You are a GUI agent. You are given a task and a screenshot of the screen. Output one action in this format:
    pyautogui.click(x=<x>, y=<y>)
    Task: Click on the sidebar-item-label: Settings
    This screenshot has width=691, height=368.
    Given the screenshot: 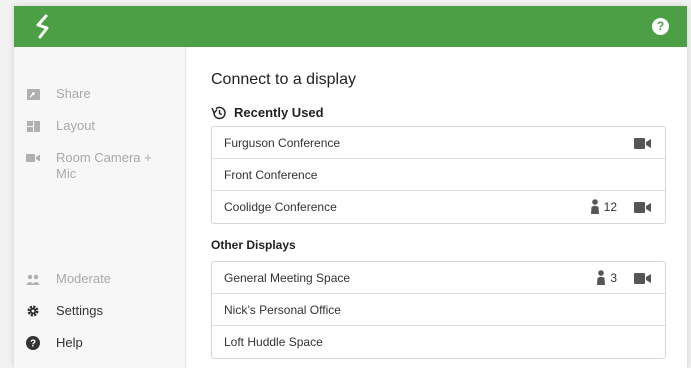 What is the action you would take?
    pyautogui.click(x=79, y=310)
    